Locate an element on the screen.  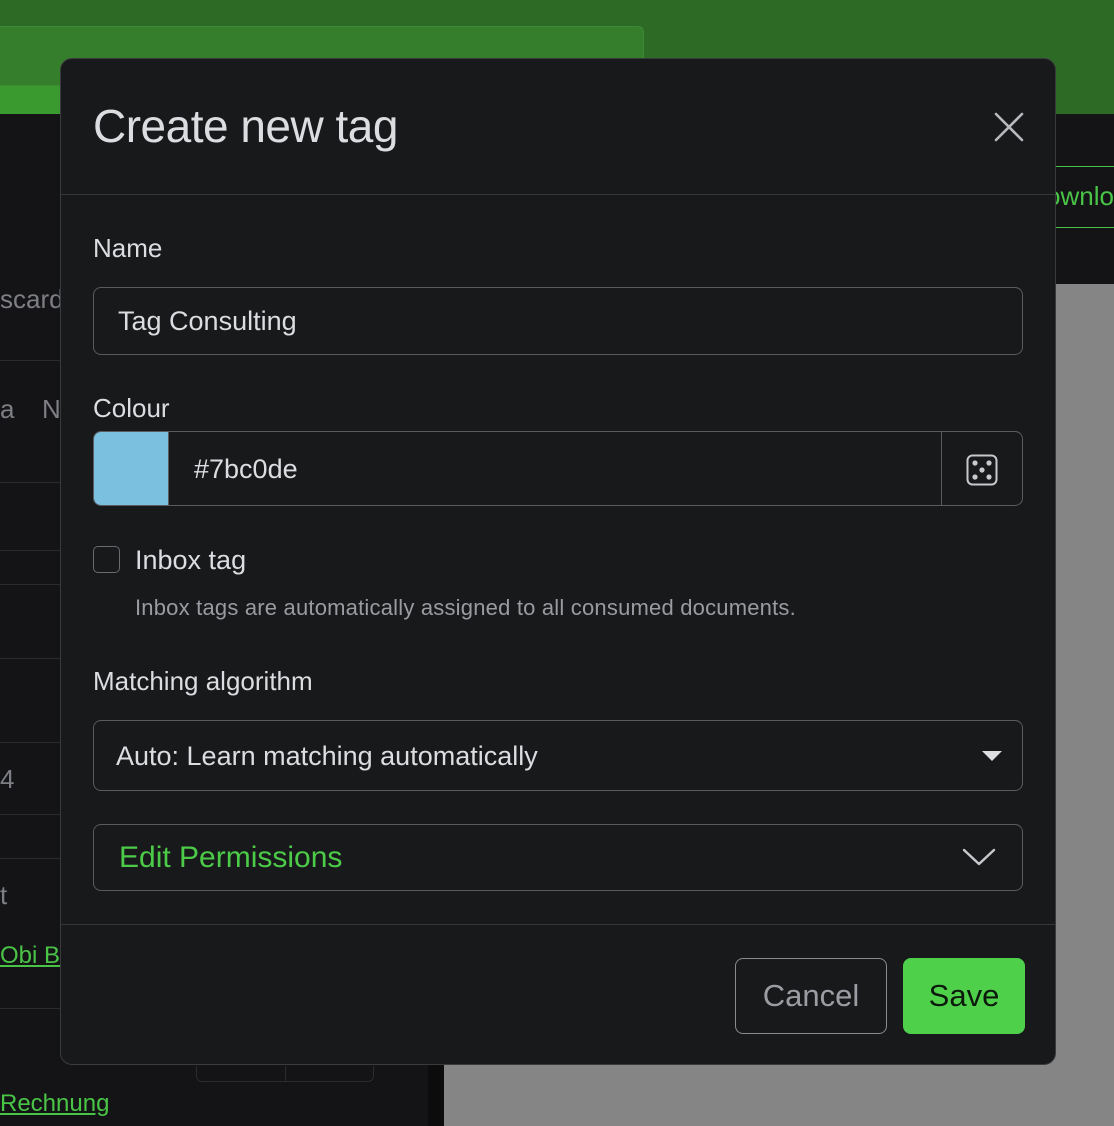
background-download-button: ownloa is located at coordinates (1085, 197).